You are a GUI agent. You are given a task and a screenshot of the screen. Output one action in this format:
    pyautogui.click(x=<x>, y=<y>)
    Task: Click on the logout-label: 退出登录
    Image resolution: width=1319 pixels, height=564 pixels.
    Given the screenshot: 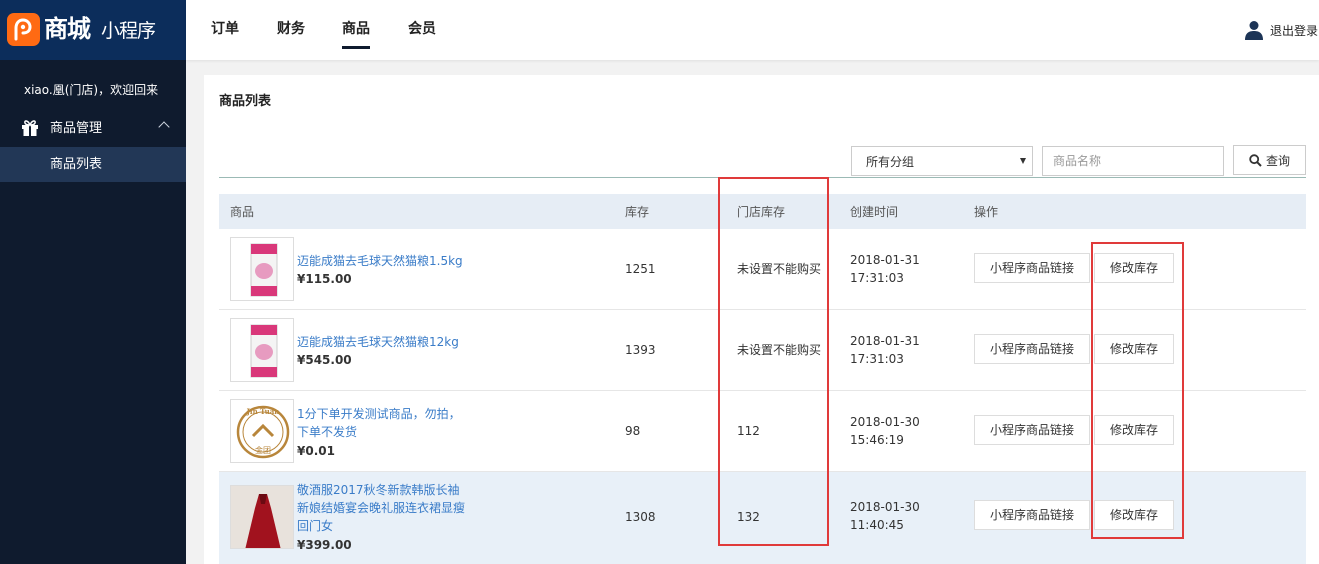 What is the action you would take?
    pyautogui.click(x=1294, y=31)
    